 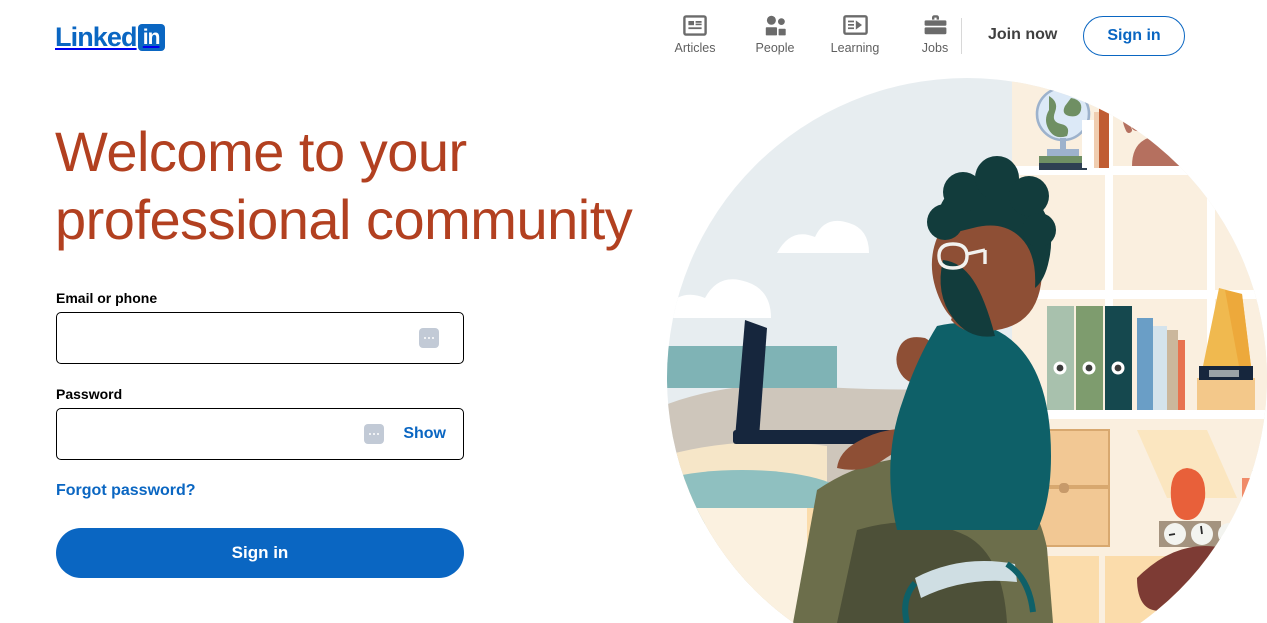 I want to click on show-password-button: Show, so click(x=424, y=434).